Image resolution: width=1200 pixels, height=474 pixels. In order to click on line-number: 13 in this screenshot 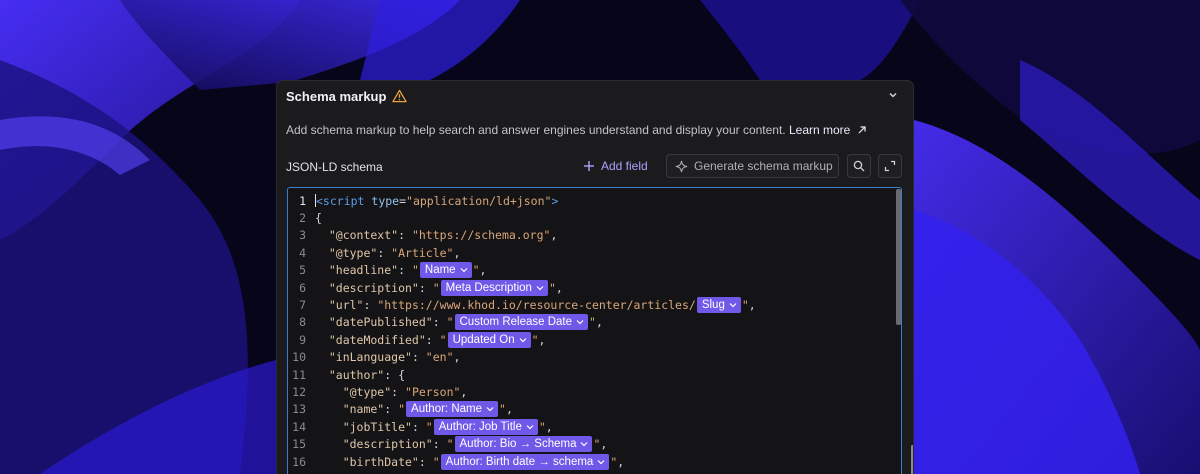, I will do `click(299, 409)`.